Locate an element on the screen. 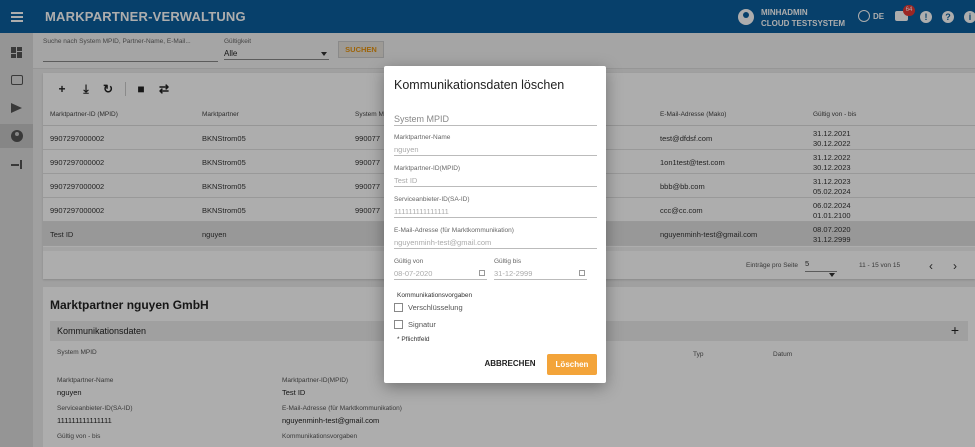 This screenshot has height=447, width=975. encryption-label: Verschlüsselung is located at coordinates (435, 307).